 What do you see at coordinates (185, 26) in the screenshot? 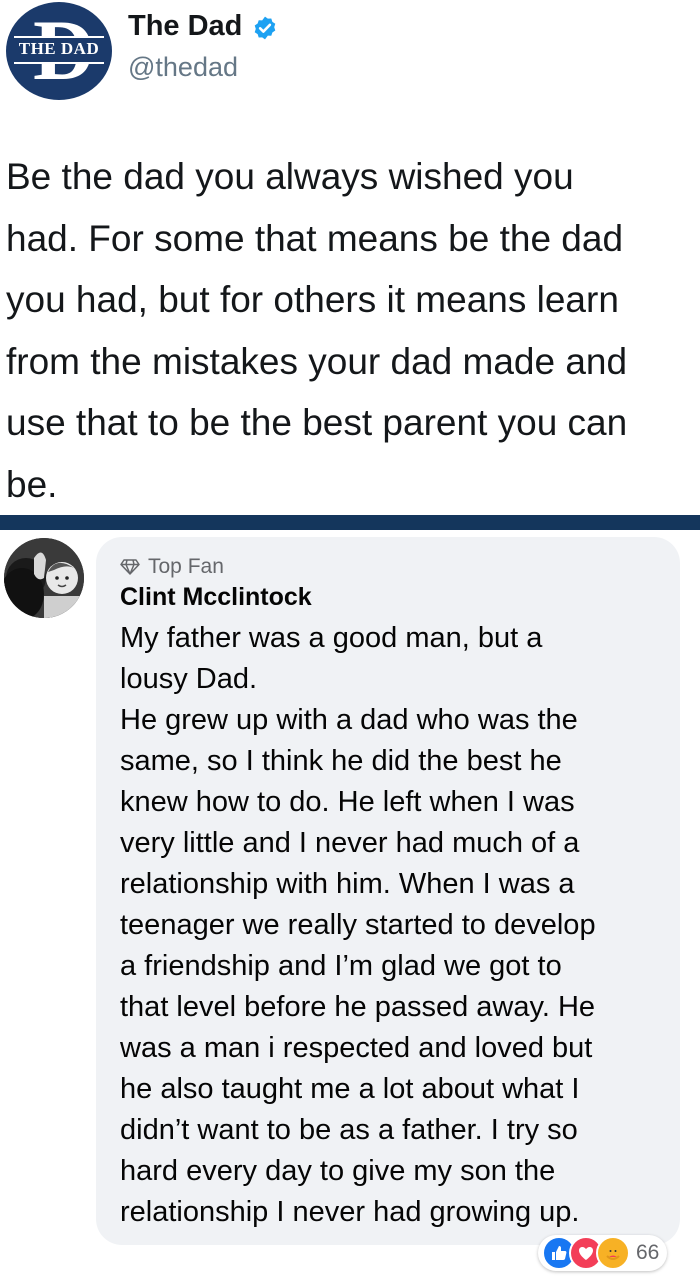
I see `display-name: The Dad` at bounding box center [185, 26].